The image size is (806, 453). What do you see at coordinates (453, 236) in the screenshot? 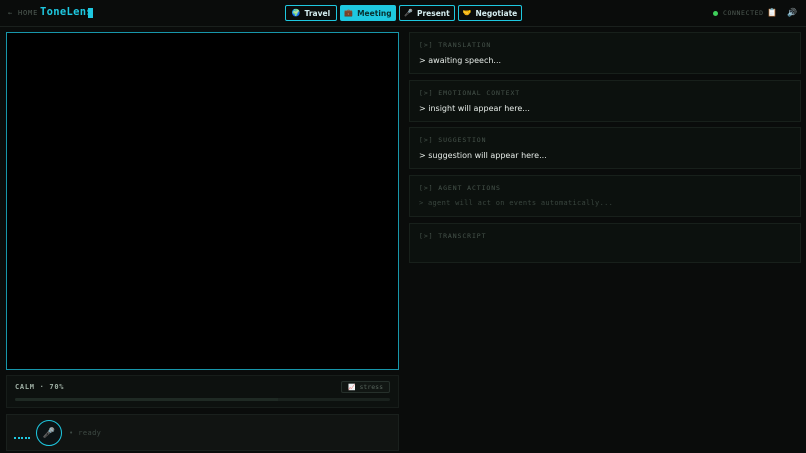
I see `panel-title: [>] TRANSCRIPT` at bounding box center [453, 236].